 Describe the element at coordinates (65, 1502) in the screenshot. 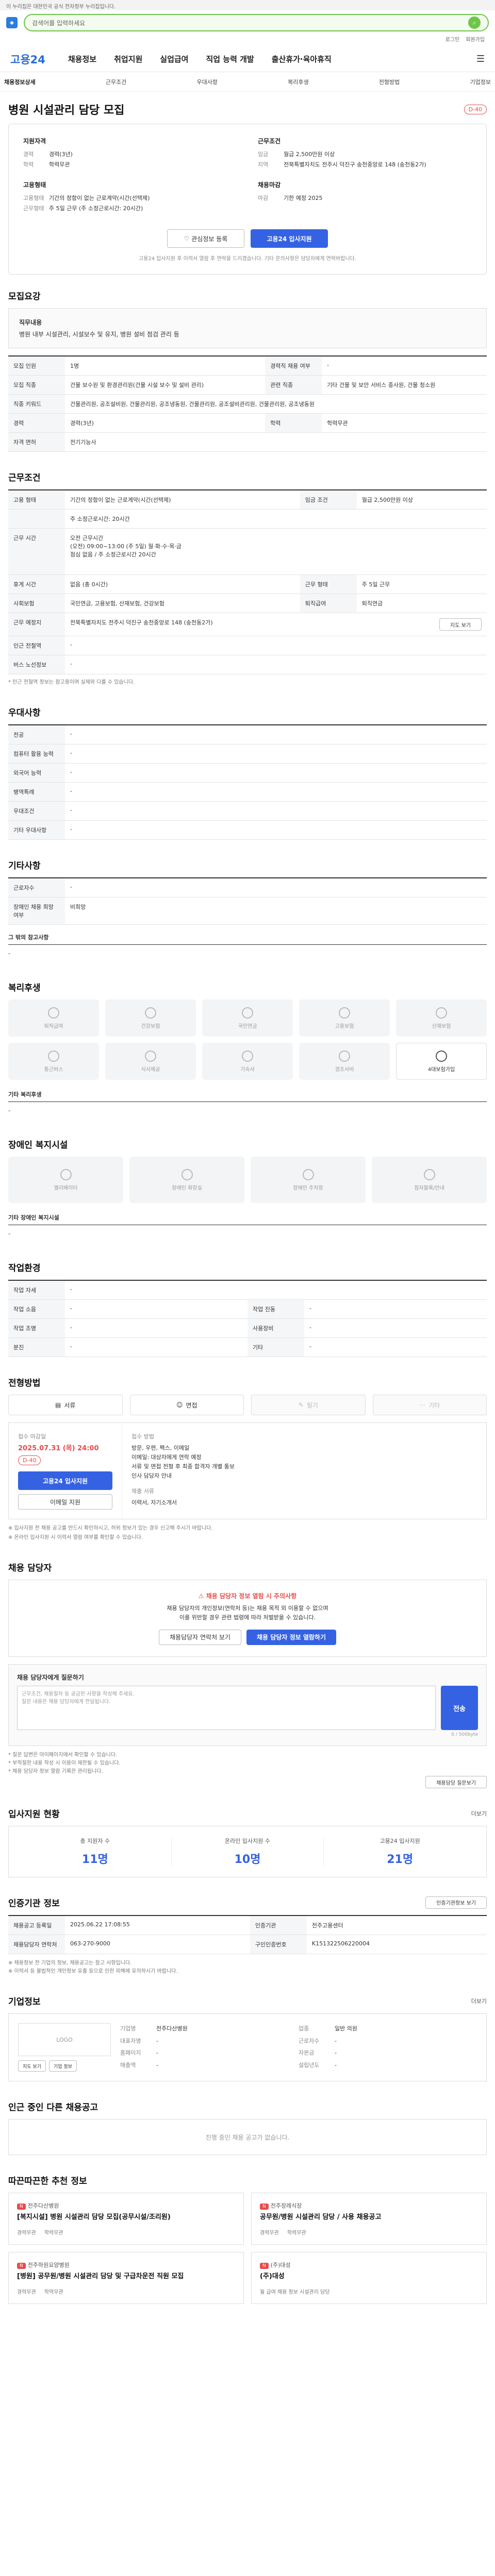

I see `email-apply-button: 이메일 지원` at that location.